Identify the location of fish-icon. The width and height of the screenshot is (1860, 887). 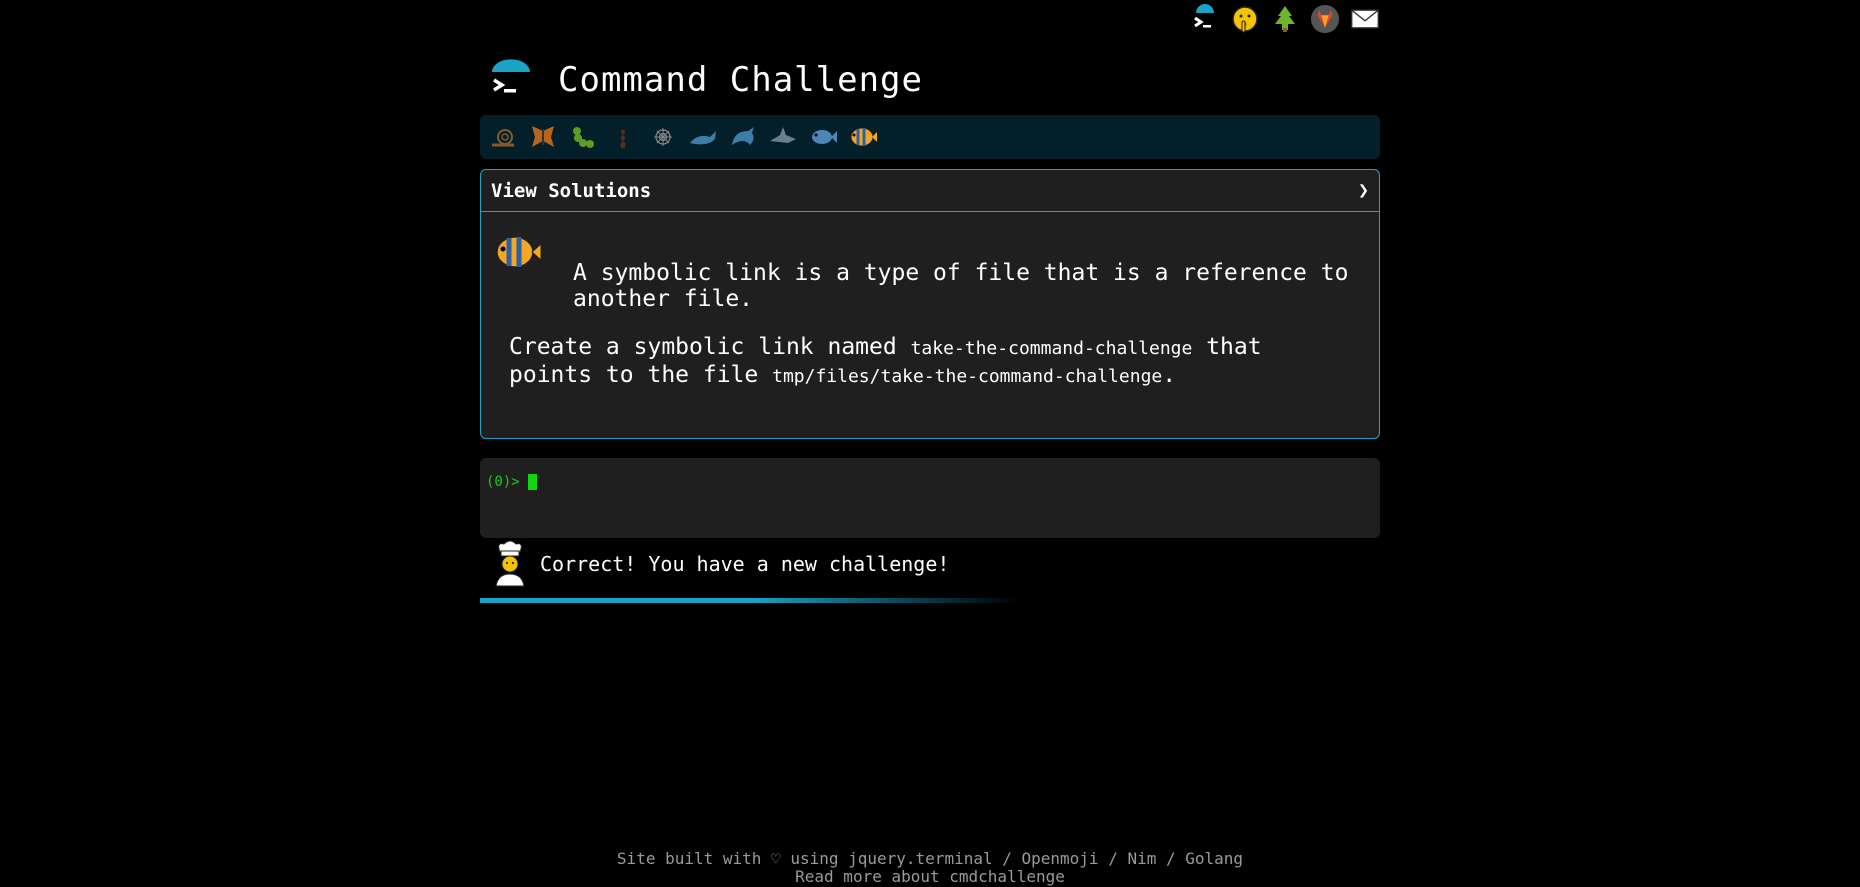
(823, 137).